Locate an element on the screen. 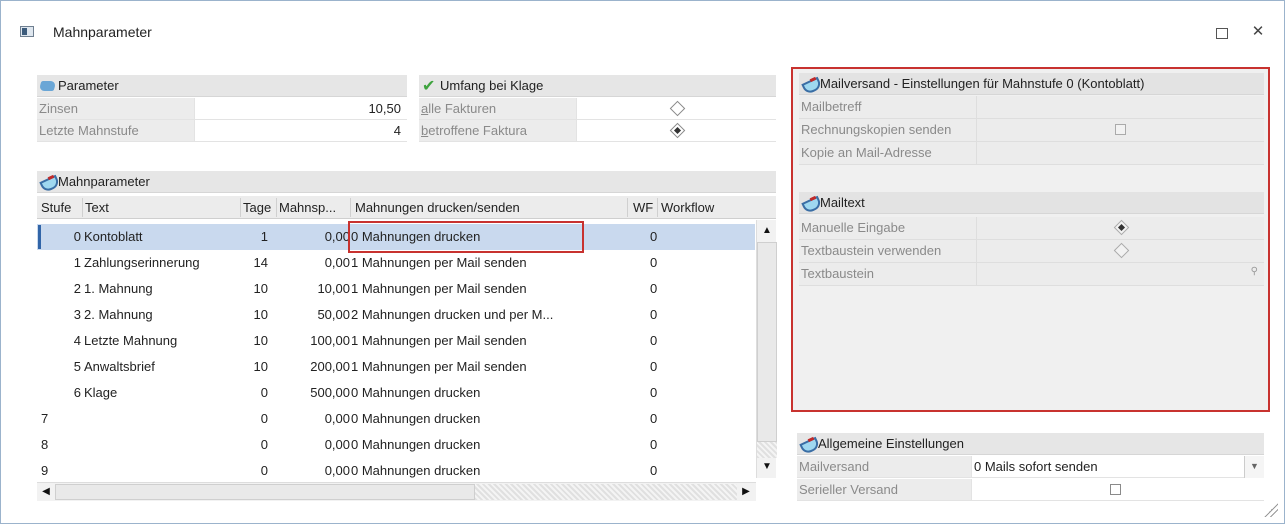  alle-fakturen-row: alle Fakturen is located at coordinates (597, 109).